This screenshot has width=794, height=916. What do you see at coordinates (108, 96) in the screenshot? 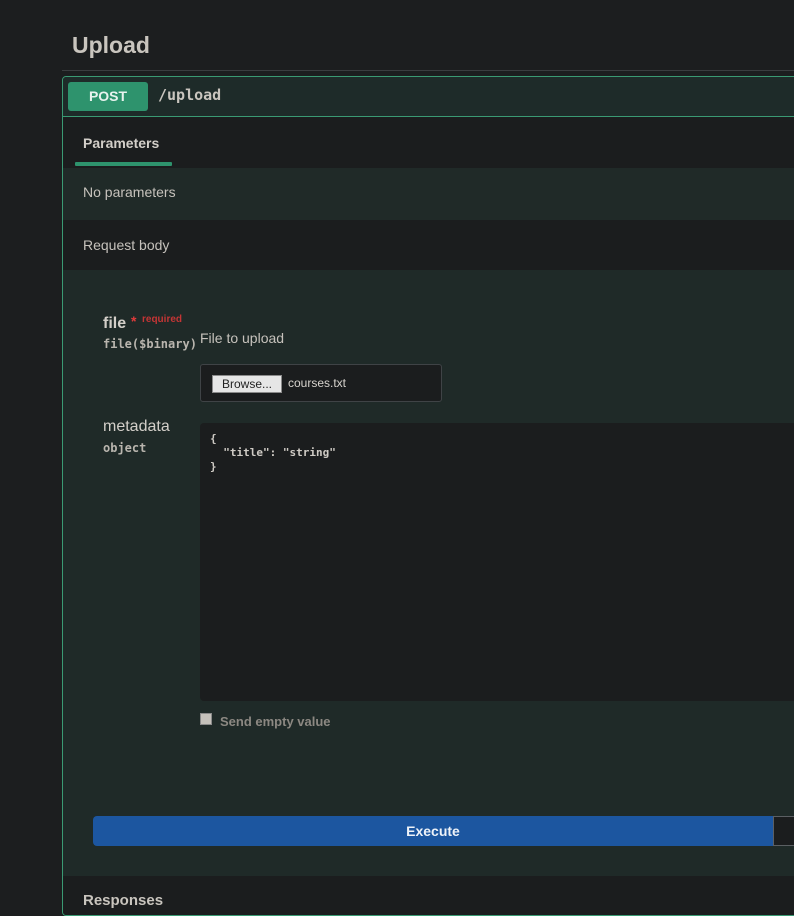
I see `method-badge: POST` at bounding box center [108, 96].